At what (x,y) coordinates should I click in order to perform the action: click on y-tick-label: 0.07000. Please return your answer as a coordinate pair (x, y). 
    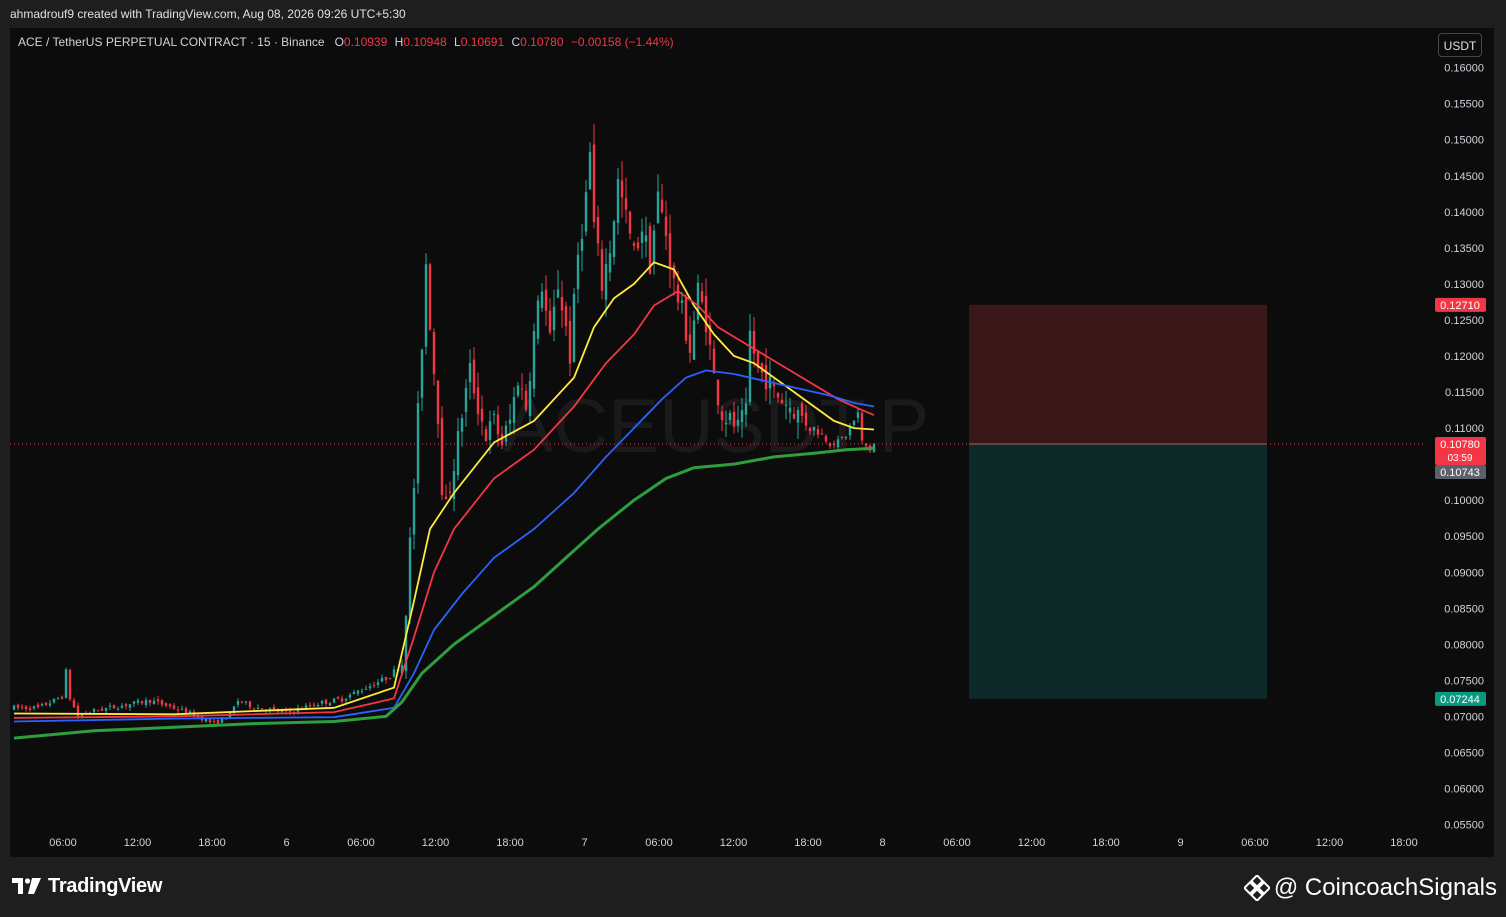
    Looking at the image, I should click on (1464, 717).